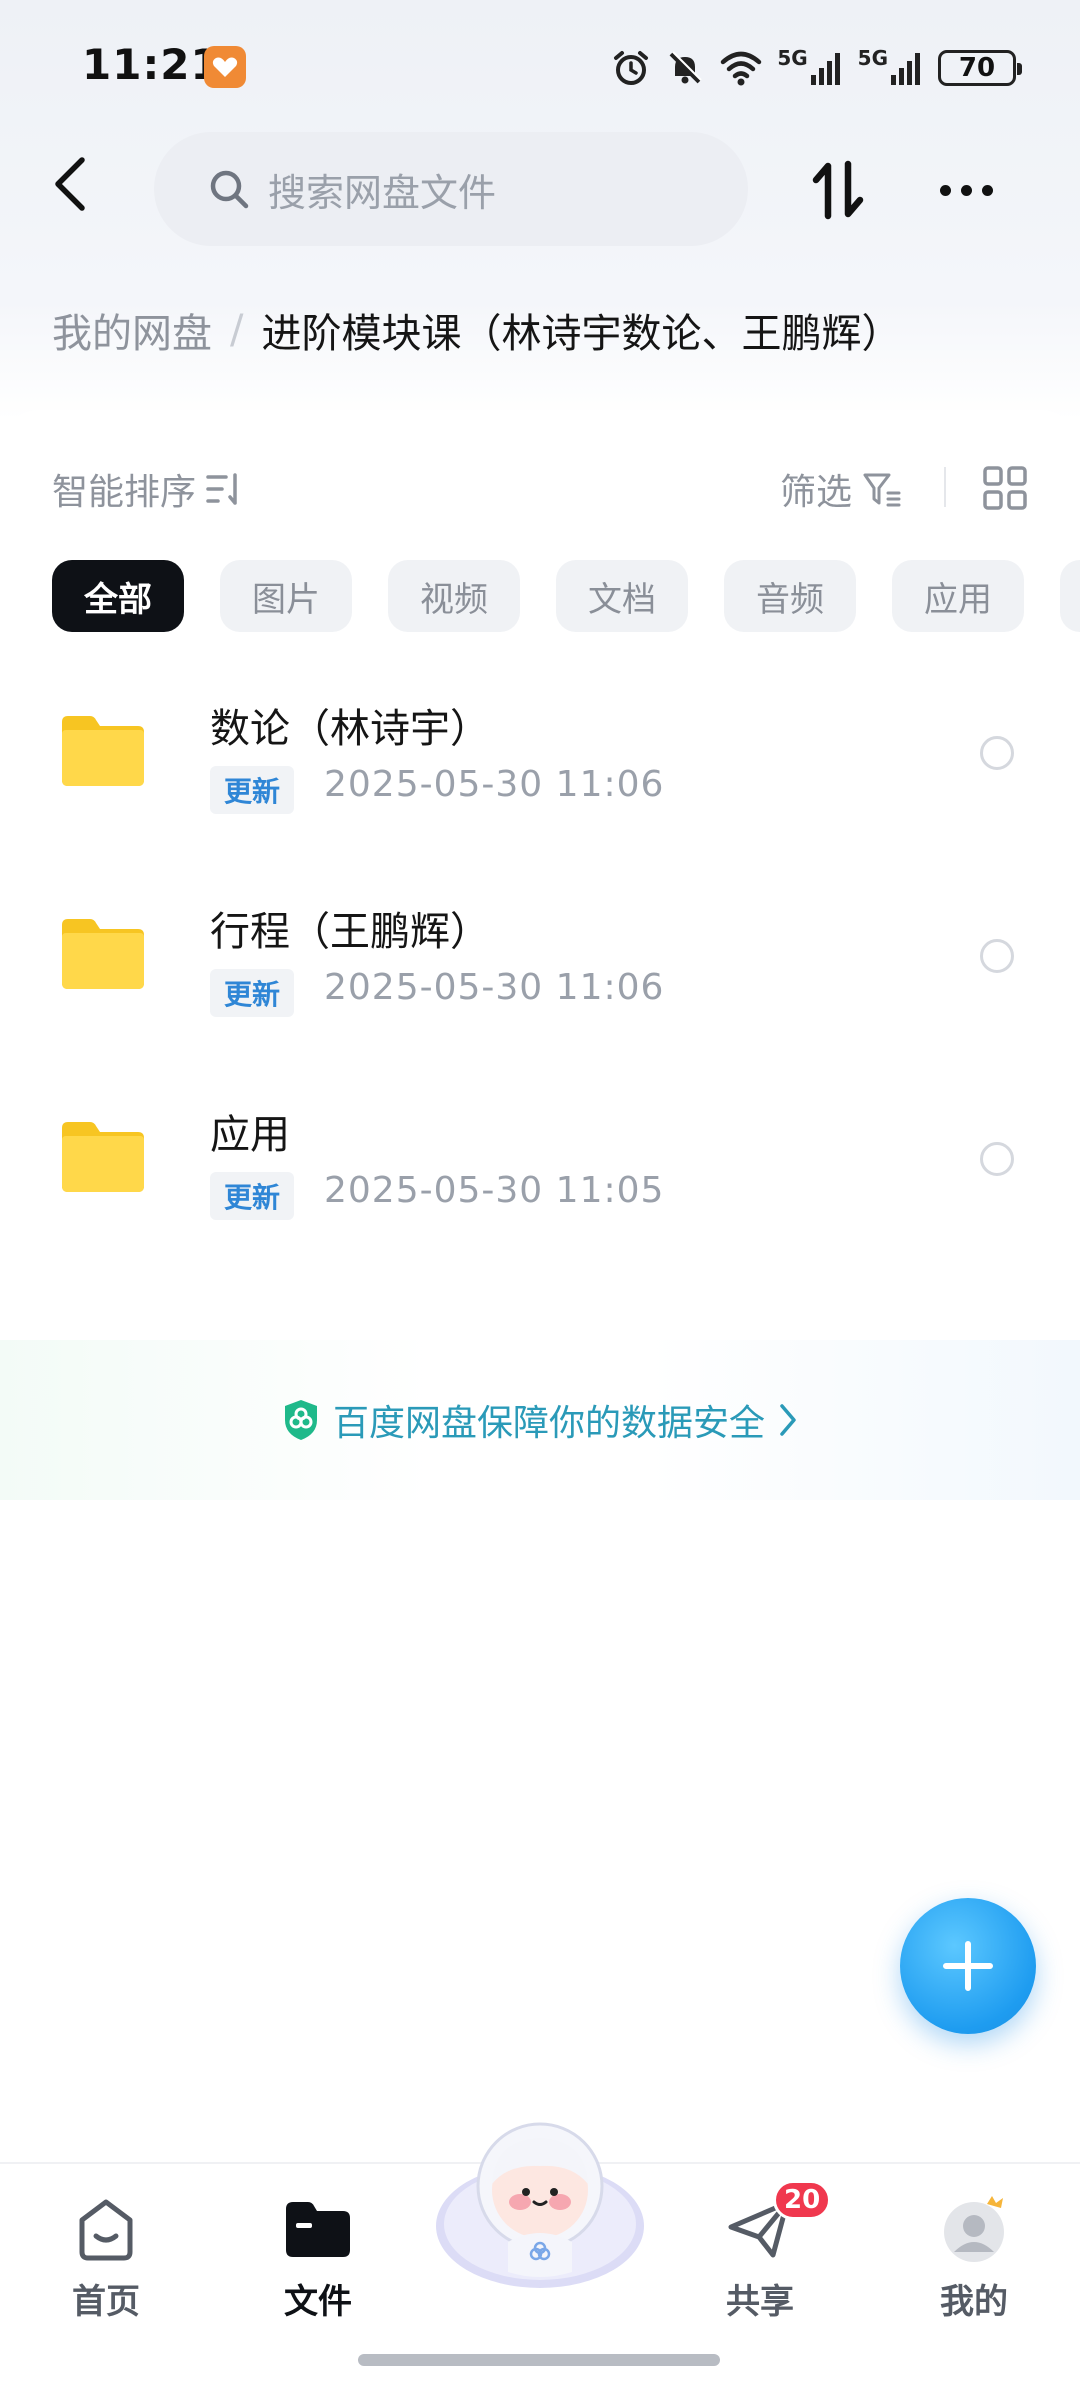  Describe the element at coordinates (1070, 596) in the screenshot. I see `chip-more` at that location.